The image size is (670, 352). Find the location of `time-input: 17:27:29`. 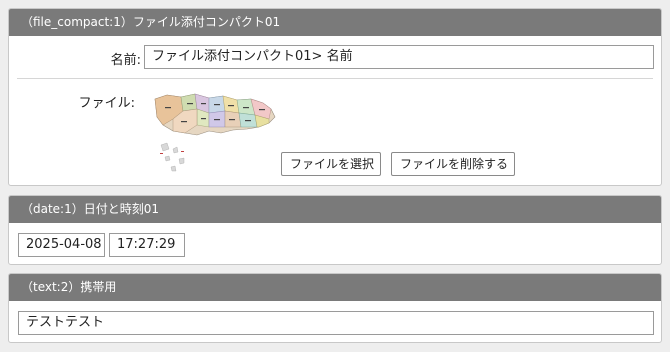

time-input: 17:27:29 is located at coordinates (147, 245).